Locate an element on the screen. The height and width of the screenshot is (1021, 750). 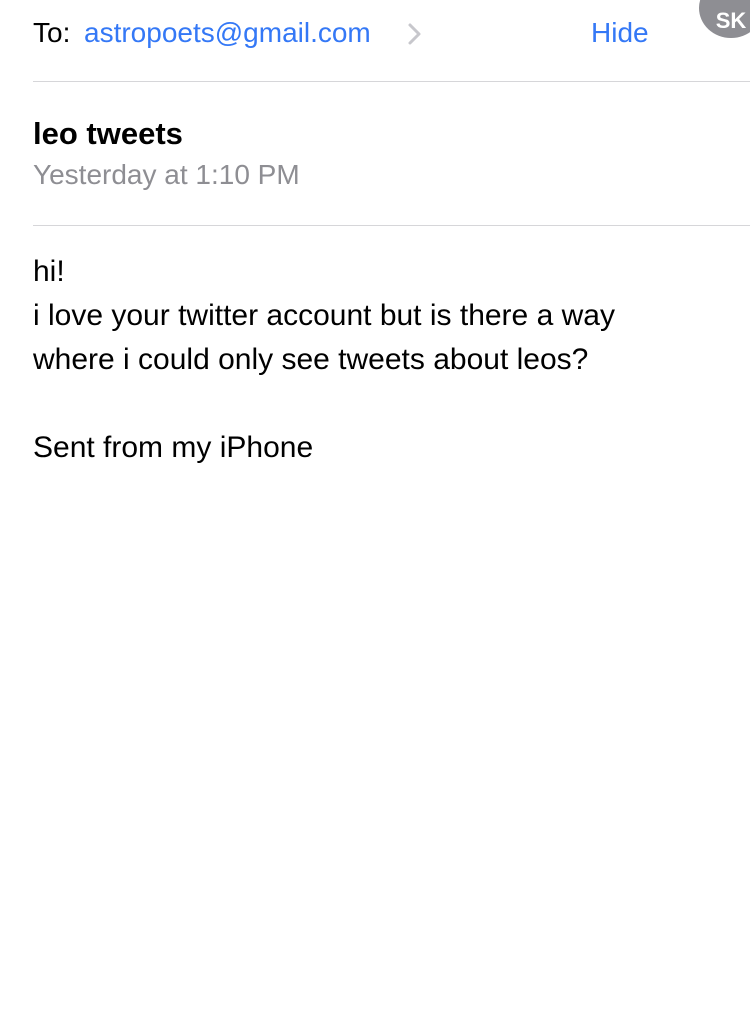
subject-divider is located at coordinates (391, 225).